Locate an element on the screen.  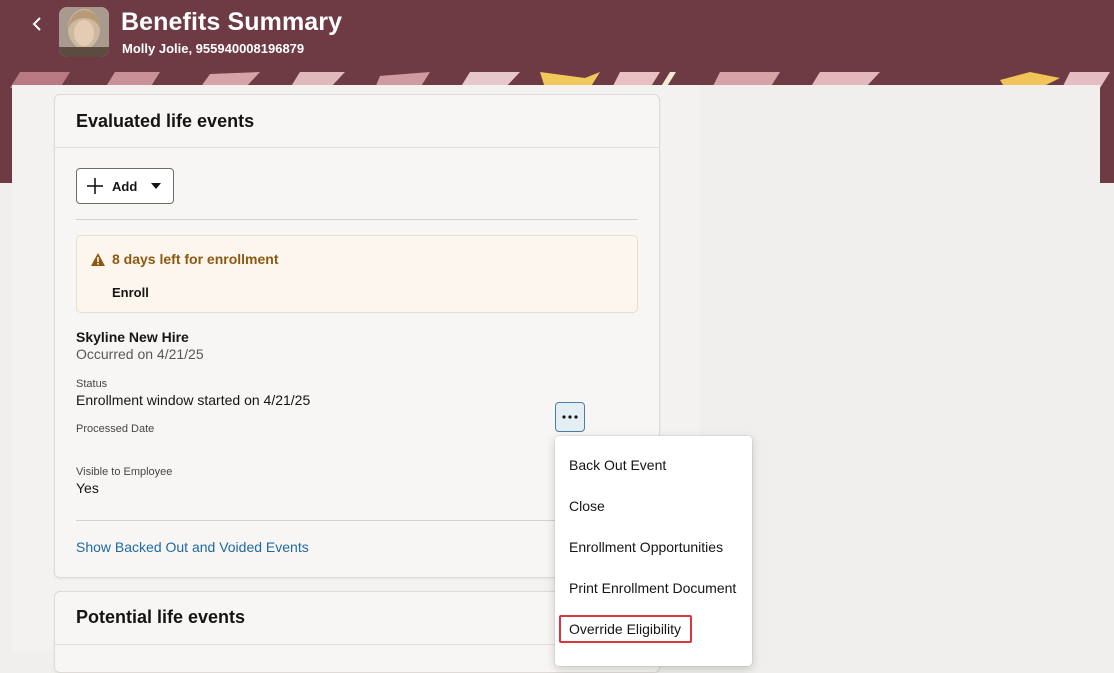
menu-item-close: Close is located at coordinates (587, 506).